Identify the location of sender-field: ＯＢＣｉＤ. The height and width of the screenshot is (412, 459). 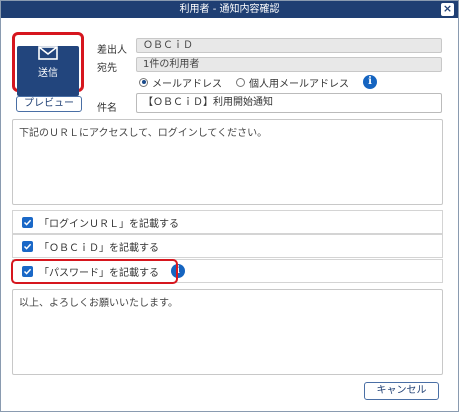
(289, 45).